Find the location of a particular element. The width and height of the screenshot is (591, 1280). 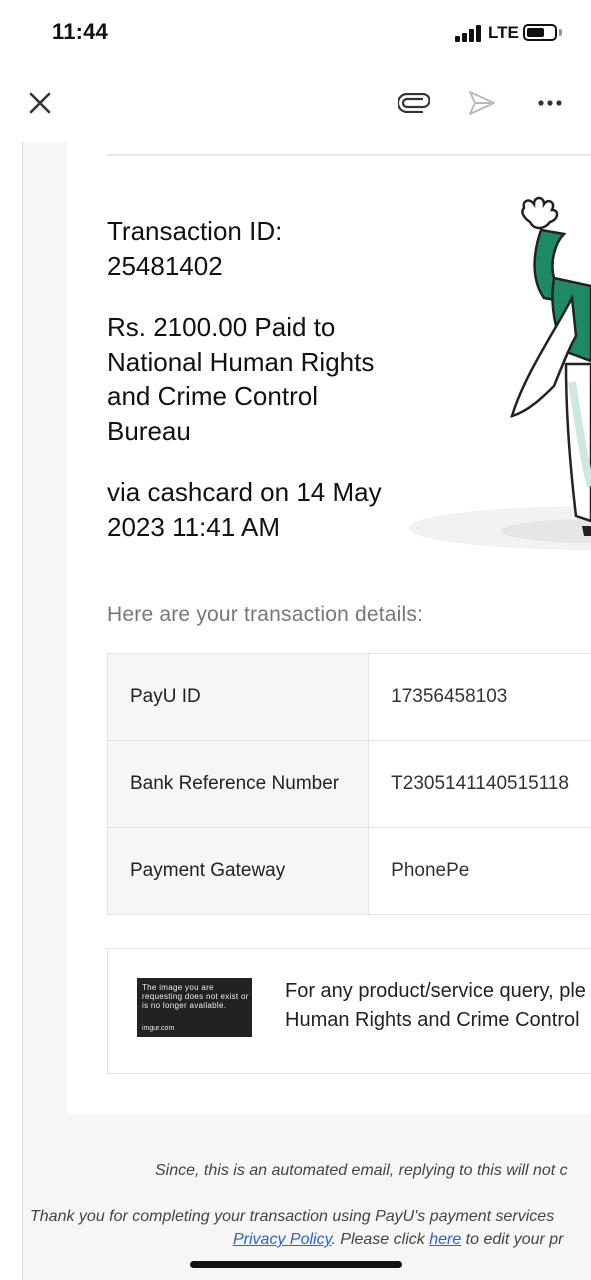

support-query-line: Human Rights and Crime Control is located at coordinates (432, 1020).